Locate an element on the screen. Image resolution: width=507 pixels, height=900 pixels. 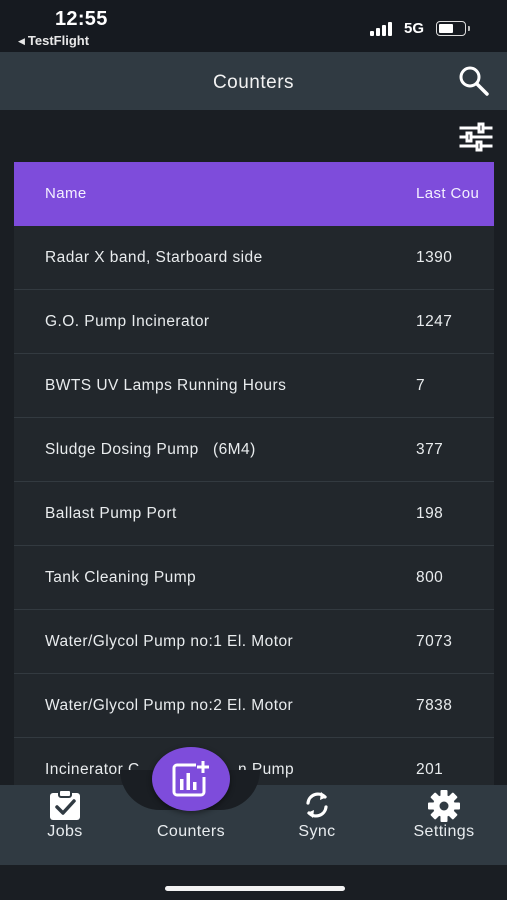
app-bar: Counters is located at coordinates (253, 81).